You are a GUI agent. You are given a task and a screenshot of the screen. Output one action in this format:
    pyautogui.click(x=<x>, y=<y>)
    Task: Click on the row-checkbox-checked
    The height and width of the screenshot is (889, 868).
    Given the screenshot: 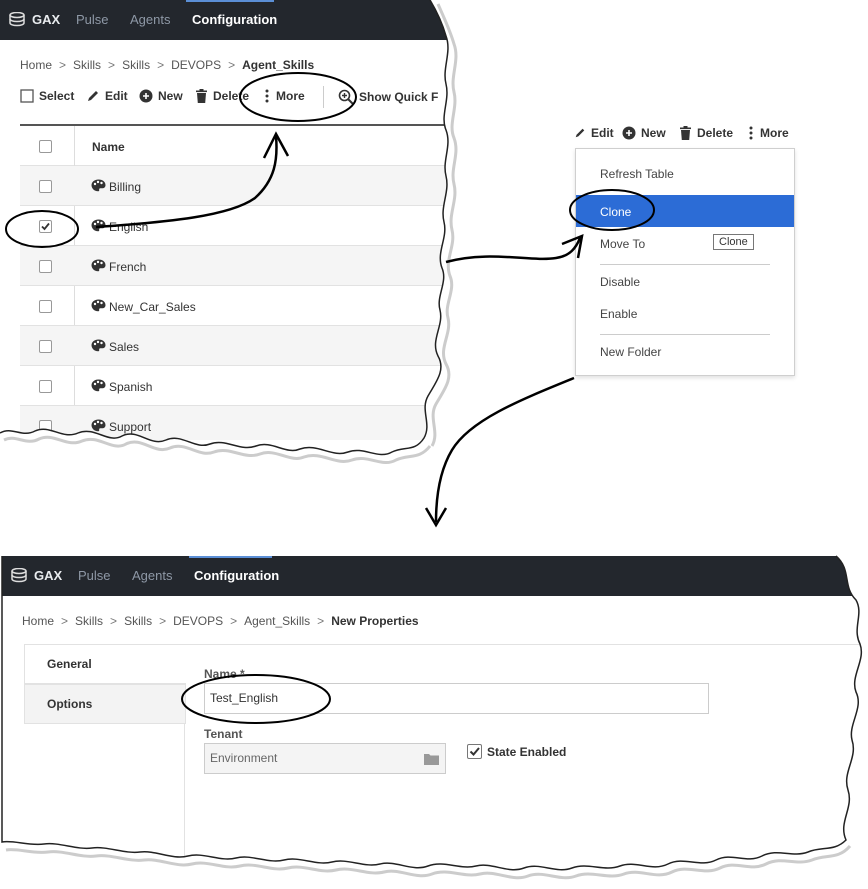 What is the action you would take?
    pyautogui.click(x=45, y=226)
    